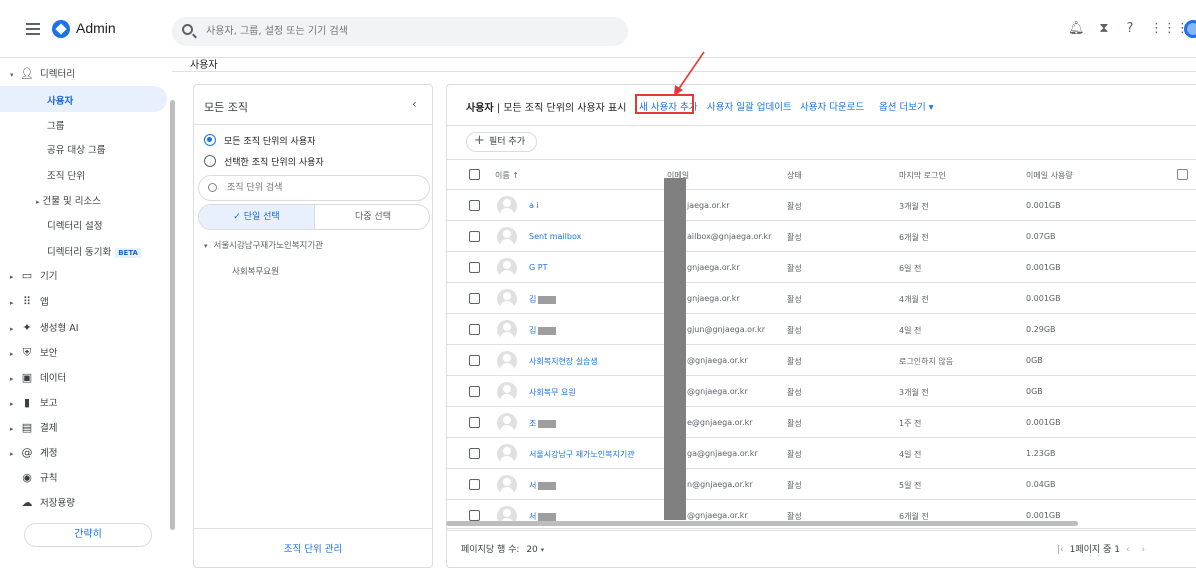  I want to click on multi-select-button: 다중 선택, so click(372, 217).